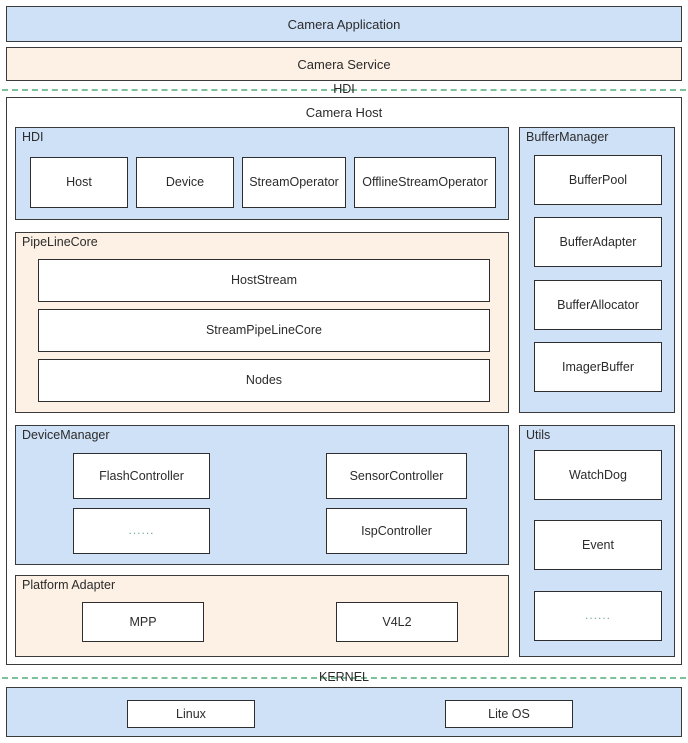 The width and height of the screenshot is (688, 743). I want to click on node-offline-stream-operator: OfflineStreamOperator, so click(425, 182).